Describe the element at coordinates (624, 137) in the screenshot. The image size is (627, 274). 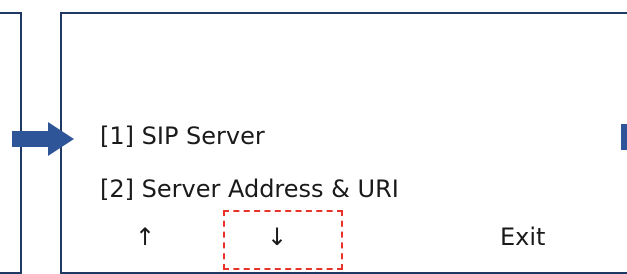
I see `next-arrow-icon` at that location.